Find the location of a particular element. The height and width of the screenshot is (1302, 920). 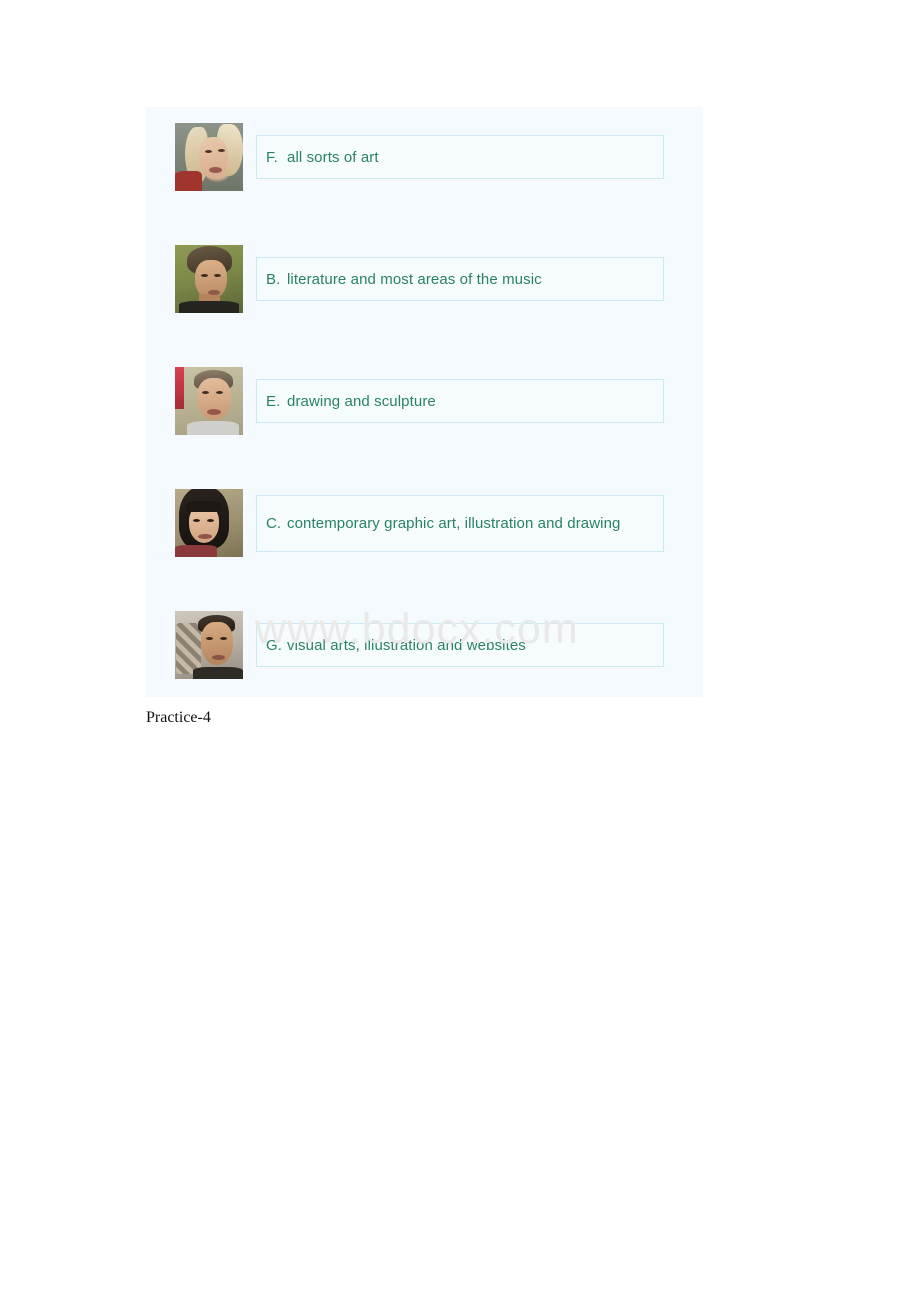

option-letter-e: E. is located at coordinates (273, 401).